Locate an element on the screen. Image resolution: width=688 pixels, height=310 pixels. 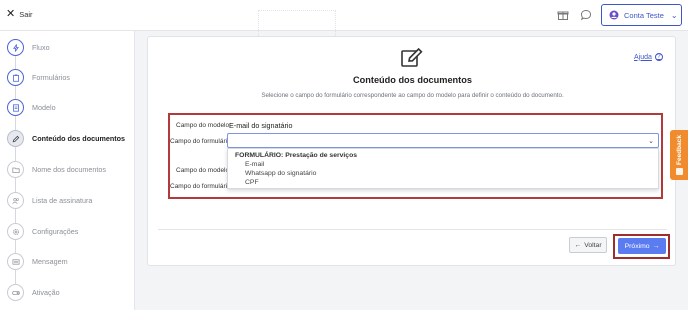
next-button: Próximo → is located at coordinates (642, 246).